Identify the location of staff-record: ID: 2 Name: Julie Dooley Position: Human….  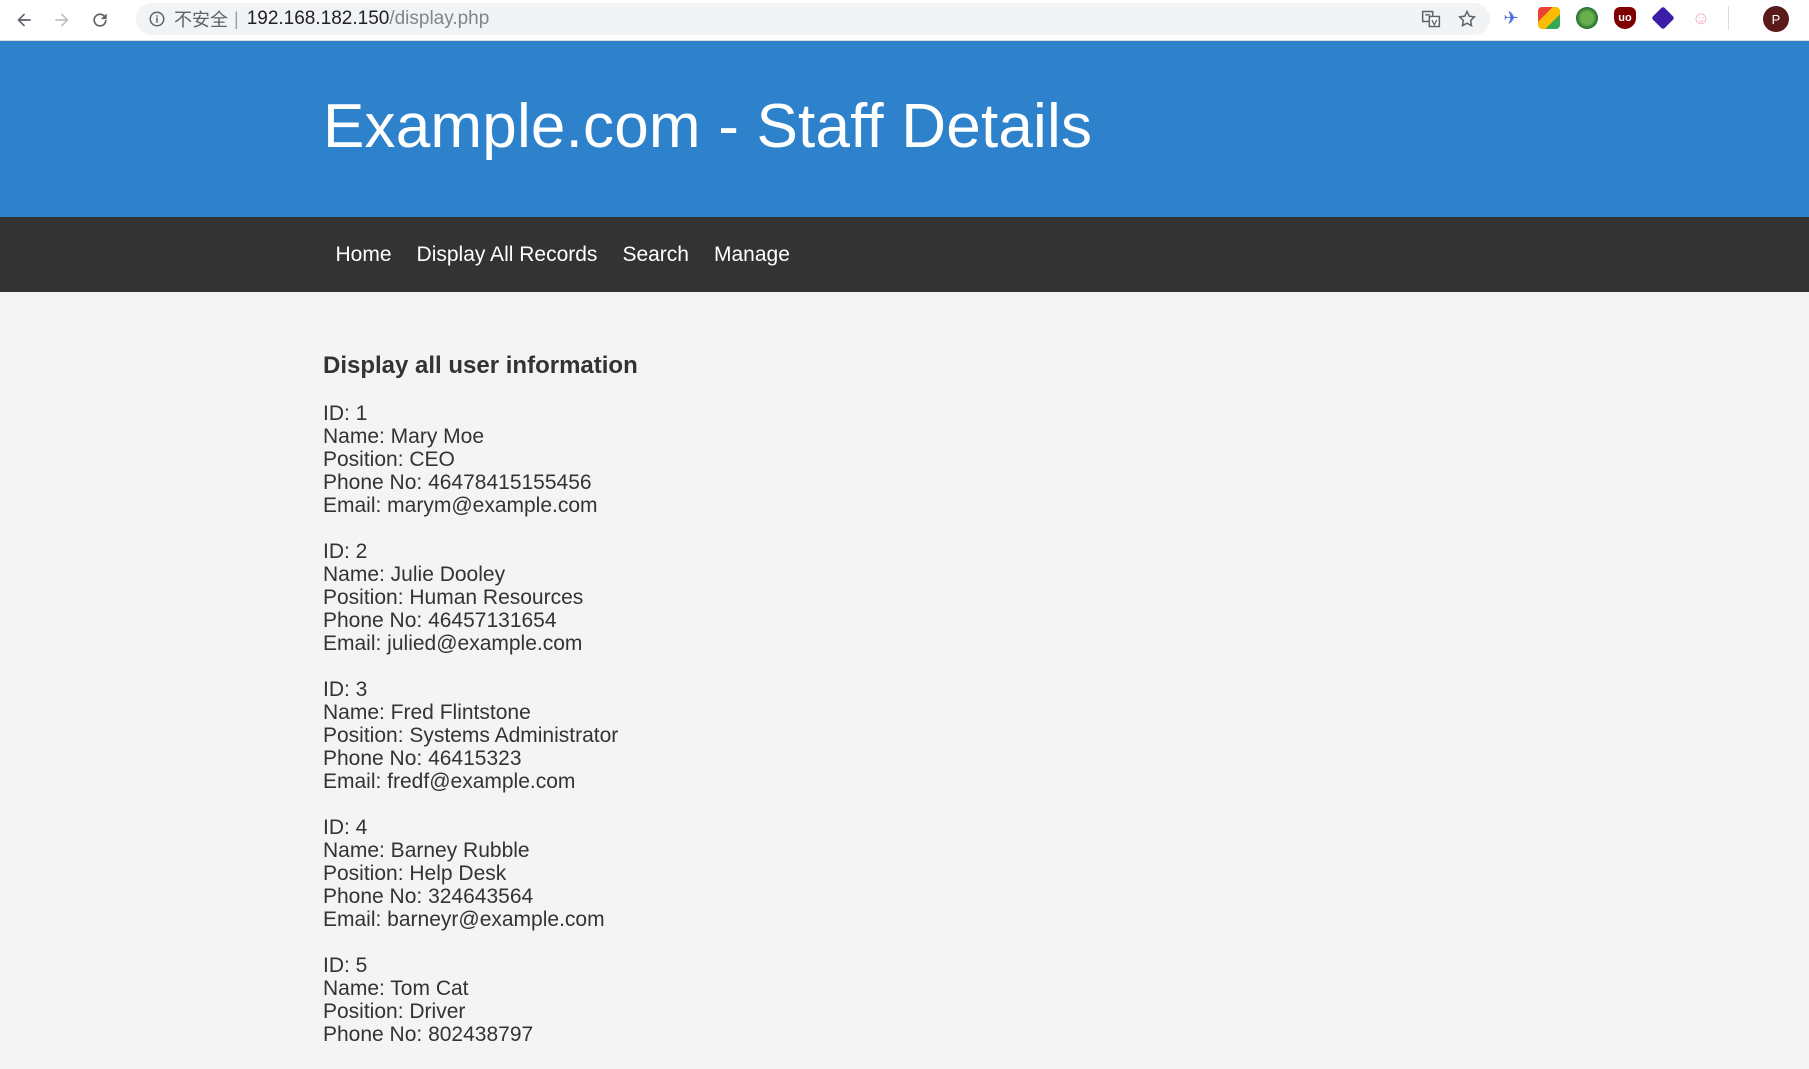
(923, 597).